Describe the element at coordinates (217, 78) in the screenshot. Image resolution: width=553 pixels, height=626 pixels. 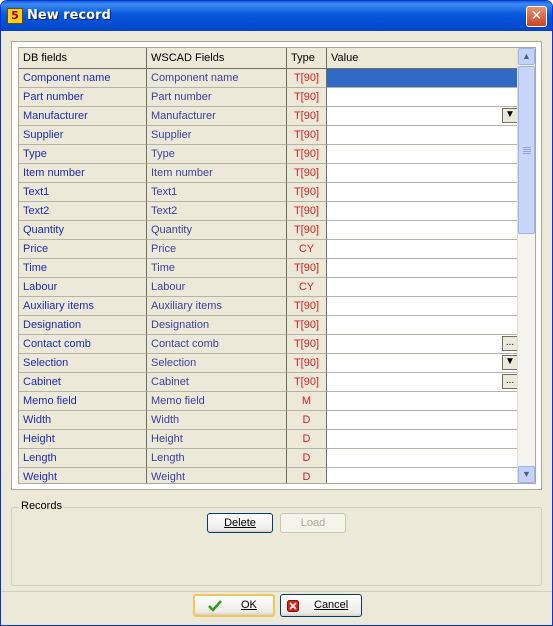
I see `wscad-field-cell: Component name` at that location.